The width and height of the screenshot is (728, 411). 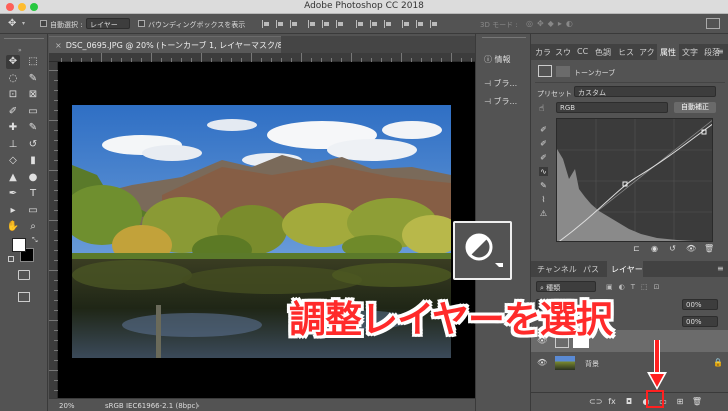 What do you see at coordinates (563, 52) in the screenshot?
I see `tab-properties-1: スウ` at bounding box center [563, 52].